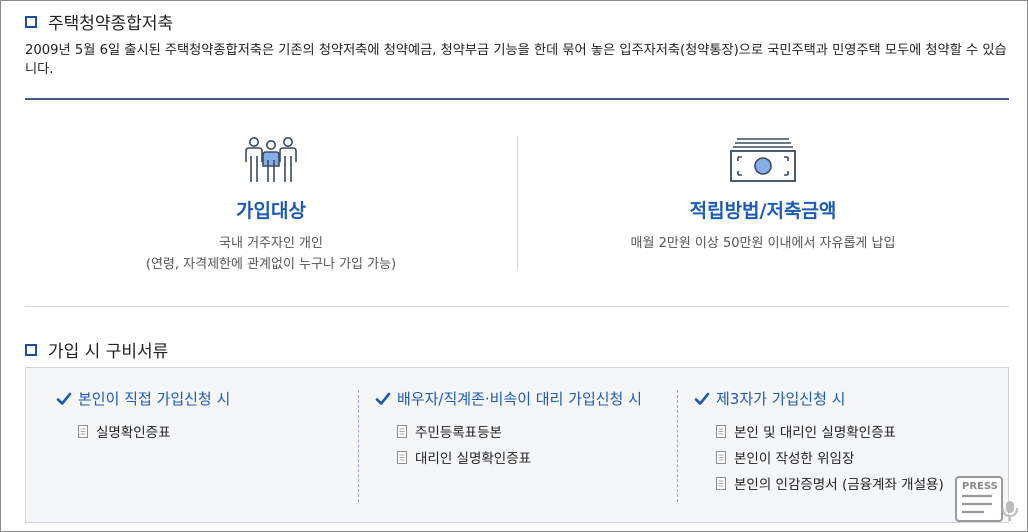 The height and width of the screenshot is (532, 1028). What do you see at coordinates (517, 306) in the screenshot?
I see `divider-gray` at bounding box center [517, 306].